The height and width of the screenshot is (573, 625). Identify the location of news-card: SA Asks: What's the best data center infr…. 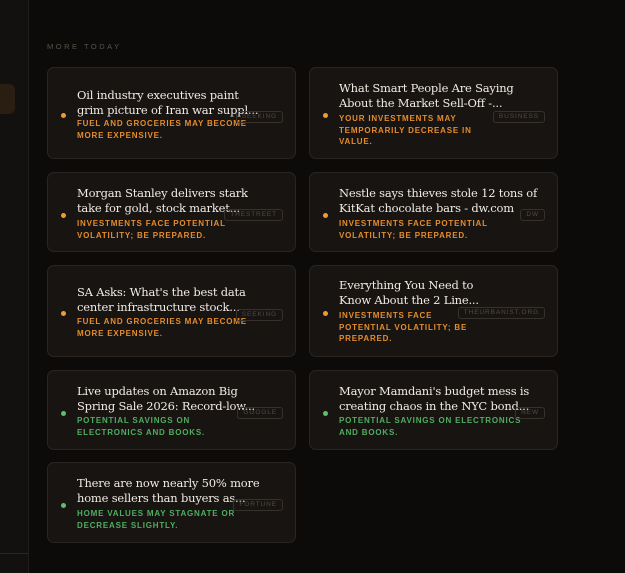
(171, 311).